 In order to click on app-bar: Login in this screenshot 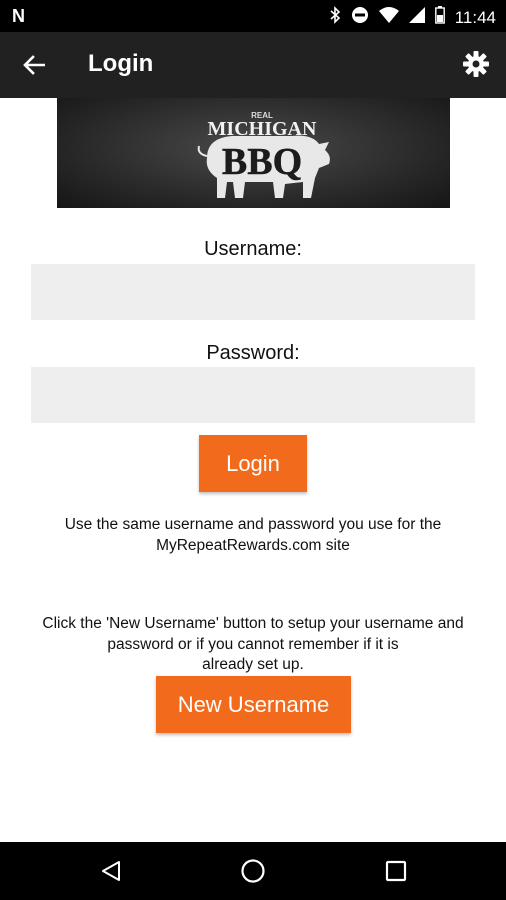, I will do `click(253, 65)`.